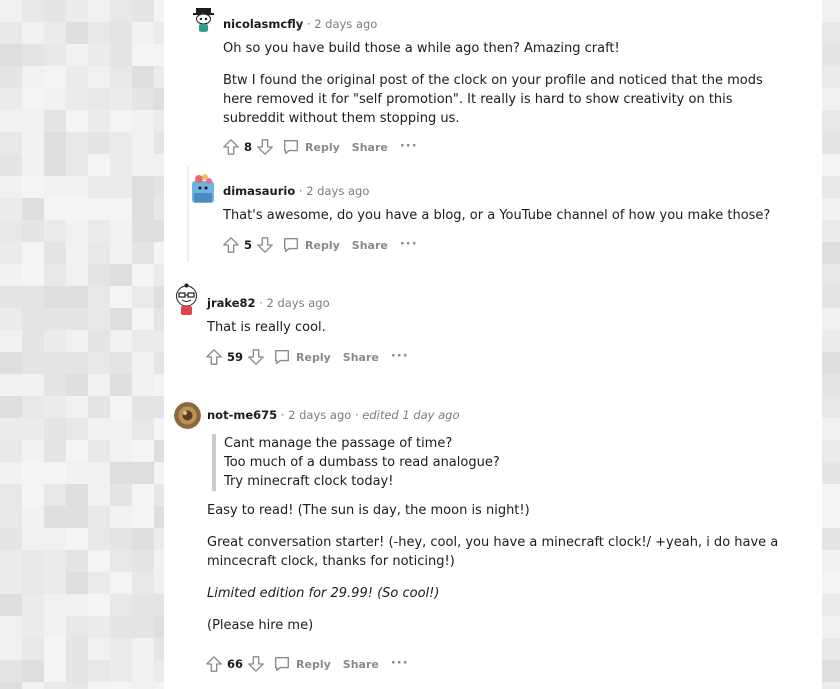 The image size is (840, 689). I want to click on username: jrake82, so click(231, 303).